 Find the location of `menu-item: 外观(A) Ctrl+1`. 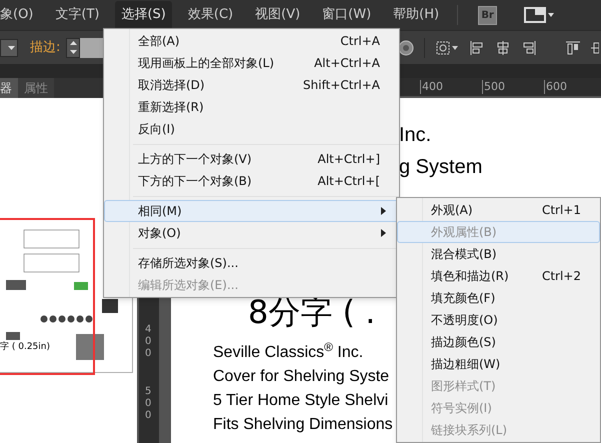

menu-item: 外观(A) Ctrl+1 is located at coordinates (498, 210).